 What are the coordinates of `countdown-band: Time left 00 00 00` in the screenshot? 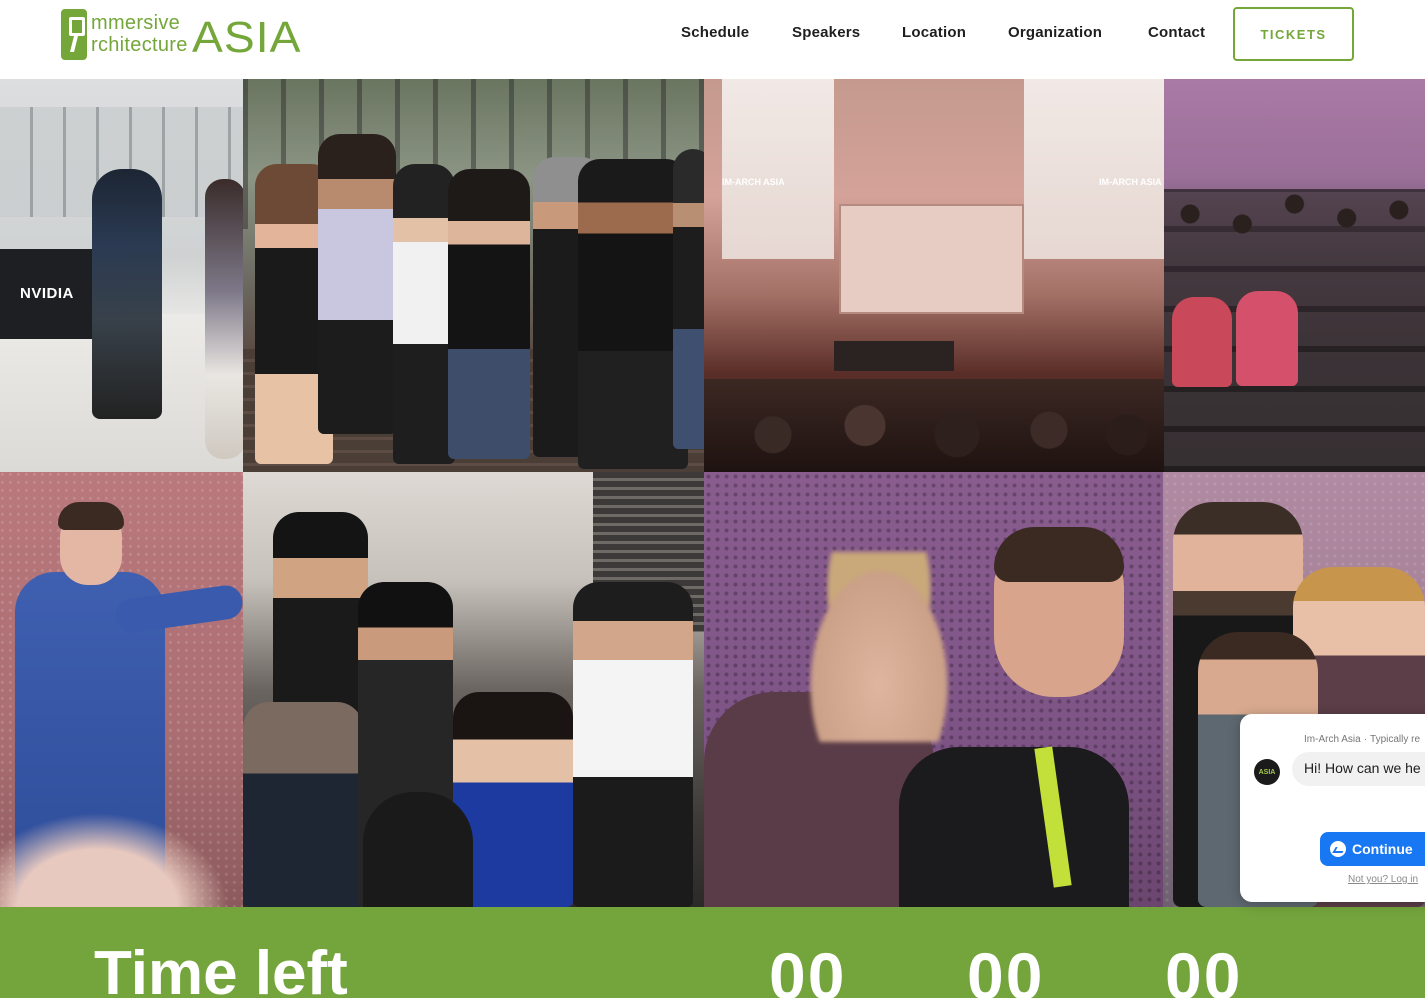 It's located at (712, 952).